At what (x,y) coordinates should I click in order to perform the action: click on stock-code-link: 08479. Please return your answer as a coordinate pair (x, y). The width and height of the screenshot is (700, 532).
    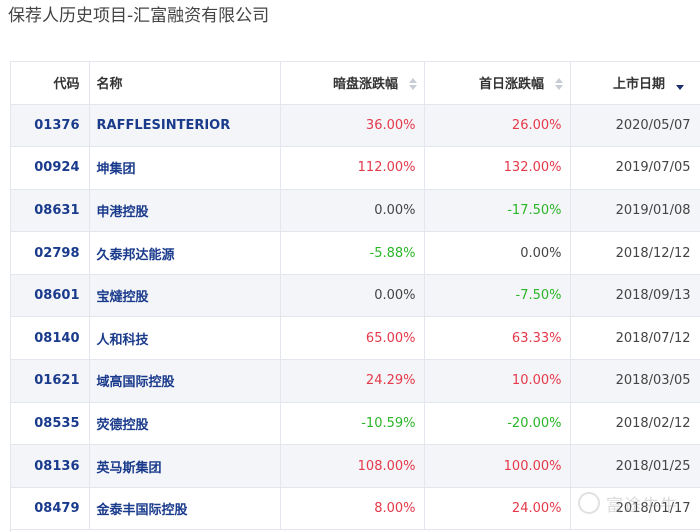
    Looking at the image, I should click on (50, 509).